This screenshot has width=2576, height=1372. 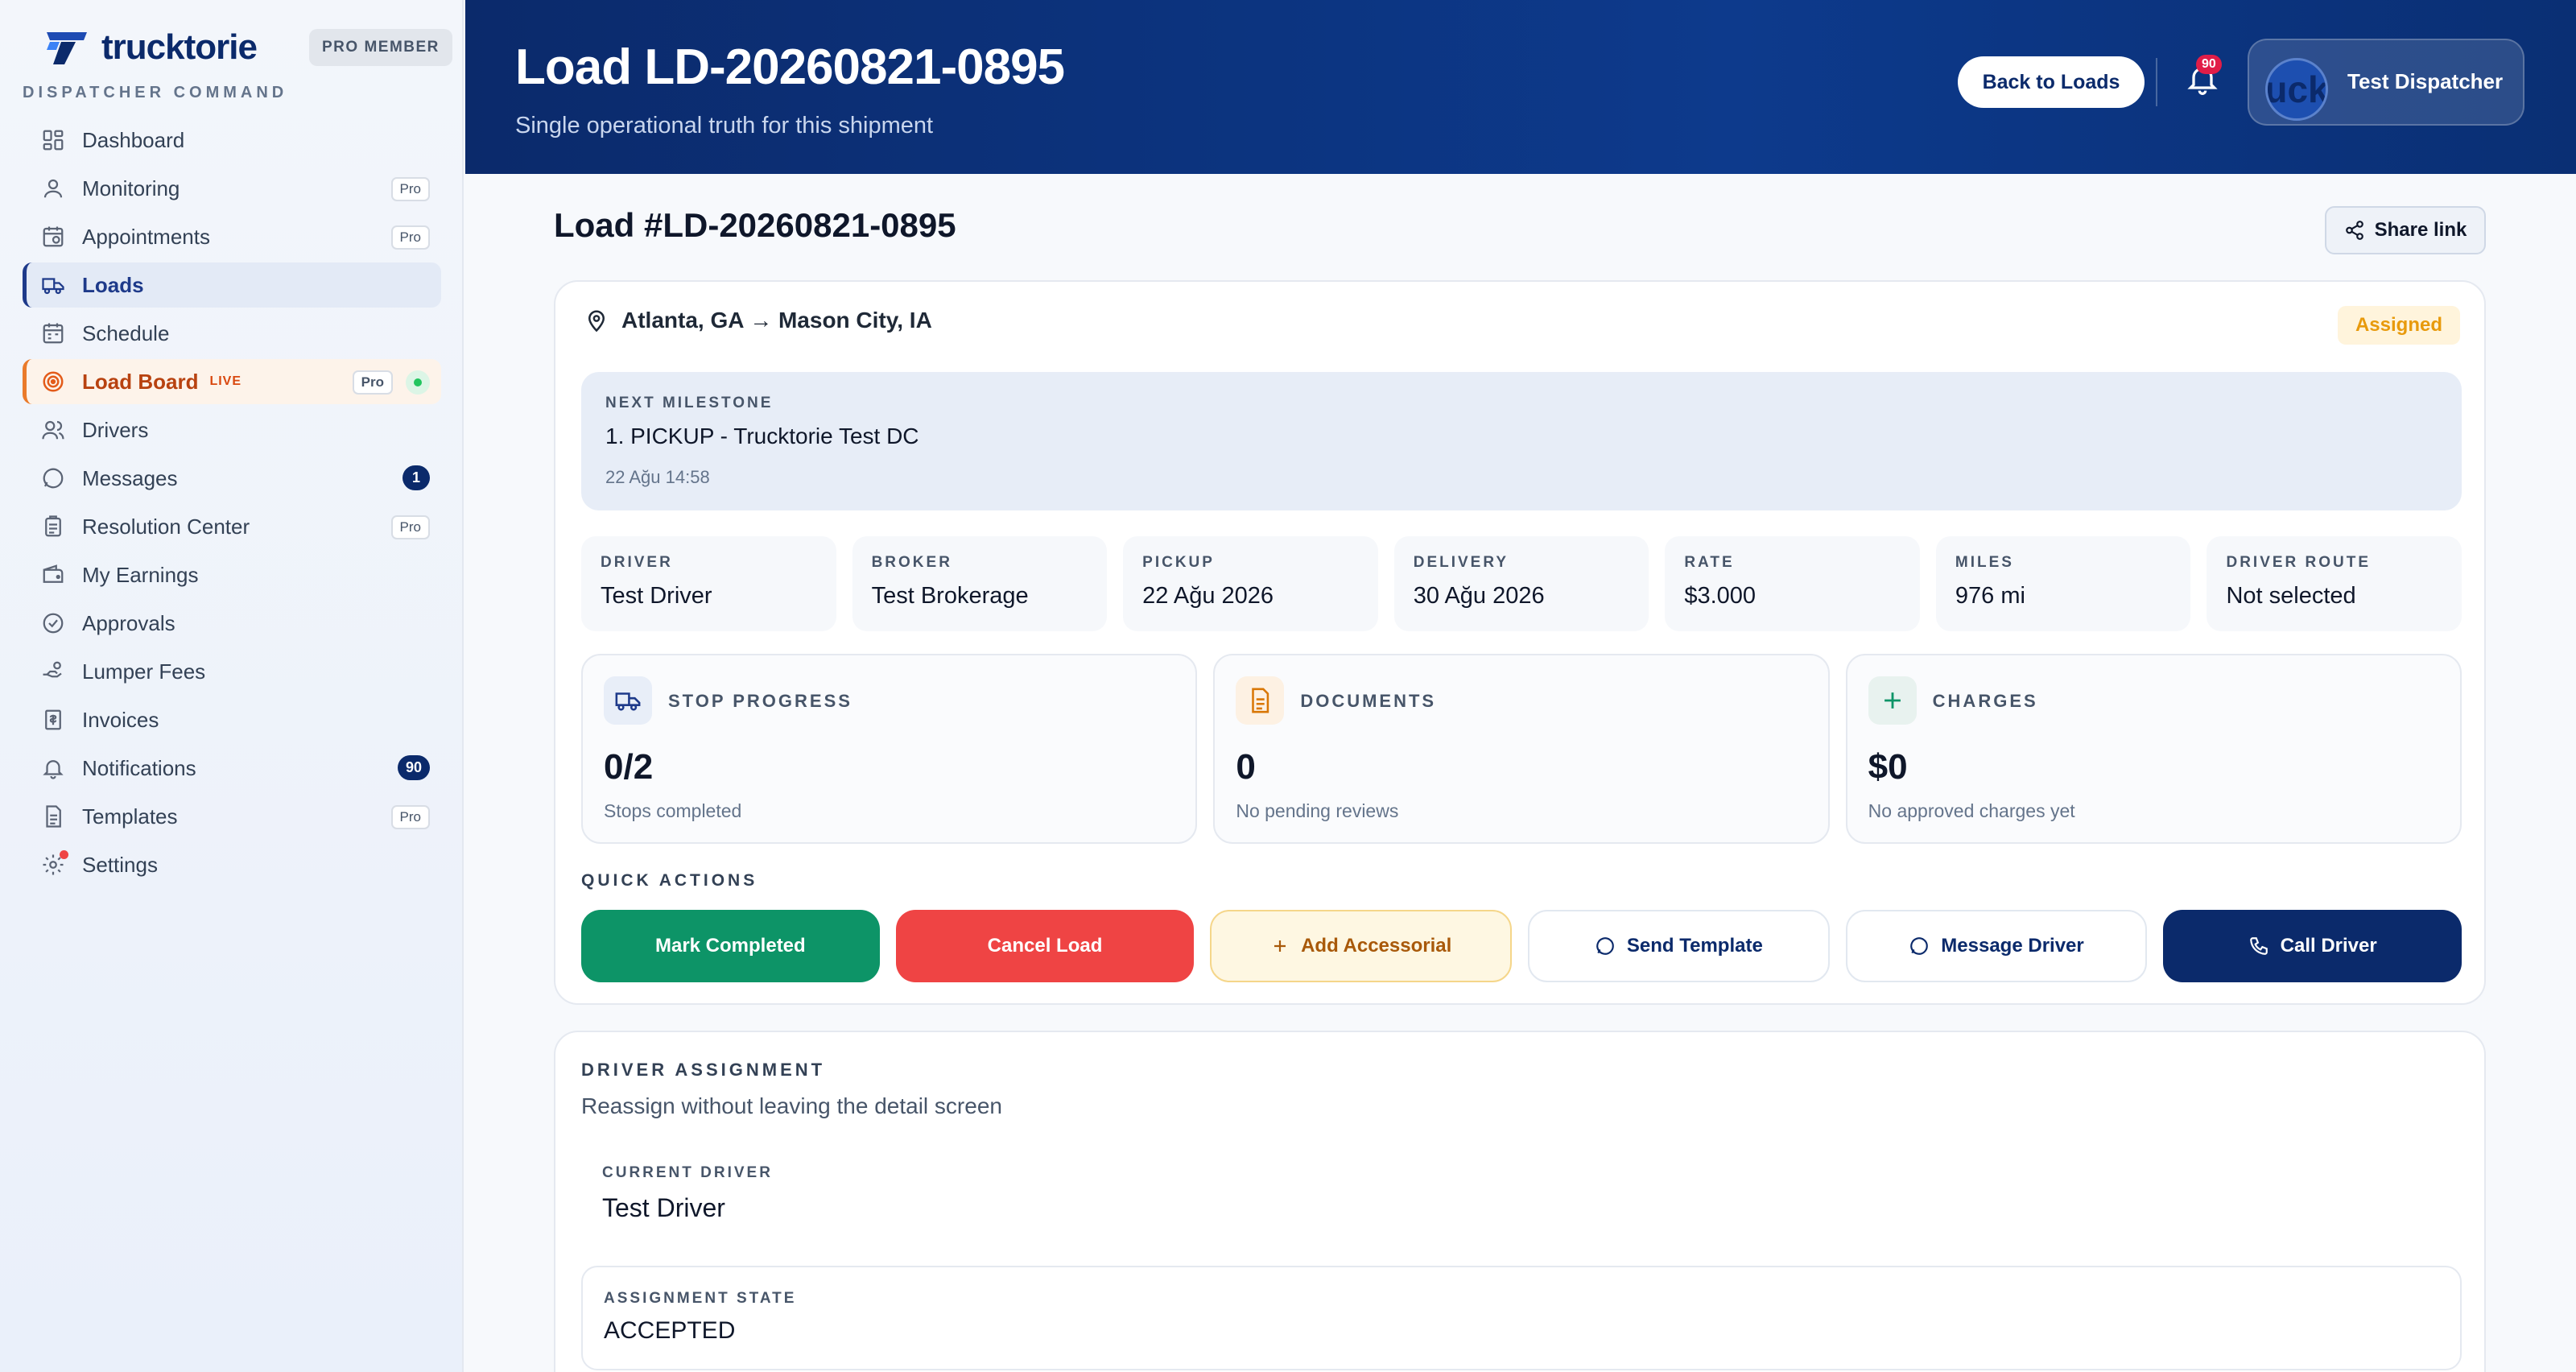 What do you see at coordinates (776, 320) in the screenshot?
I see `route-text: Atlanta, GA → Mason City, IA` at bounding box center [776, 320].